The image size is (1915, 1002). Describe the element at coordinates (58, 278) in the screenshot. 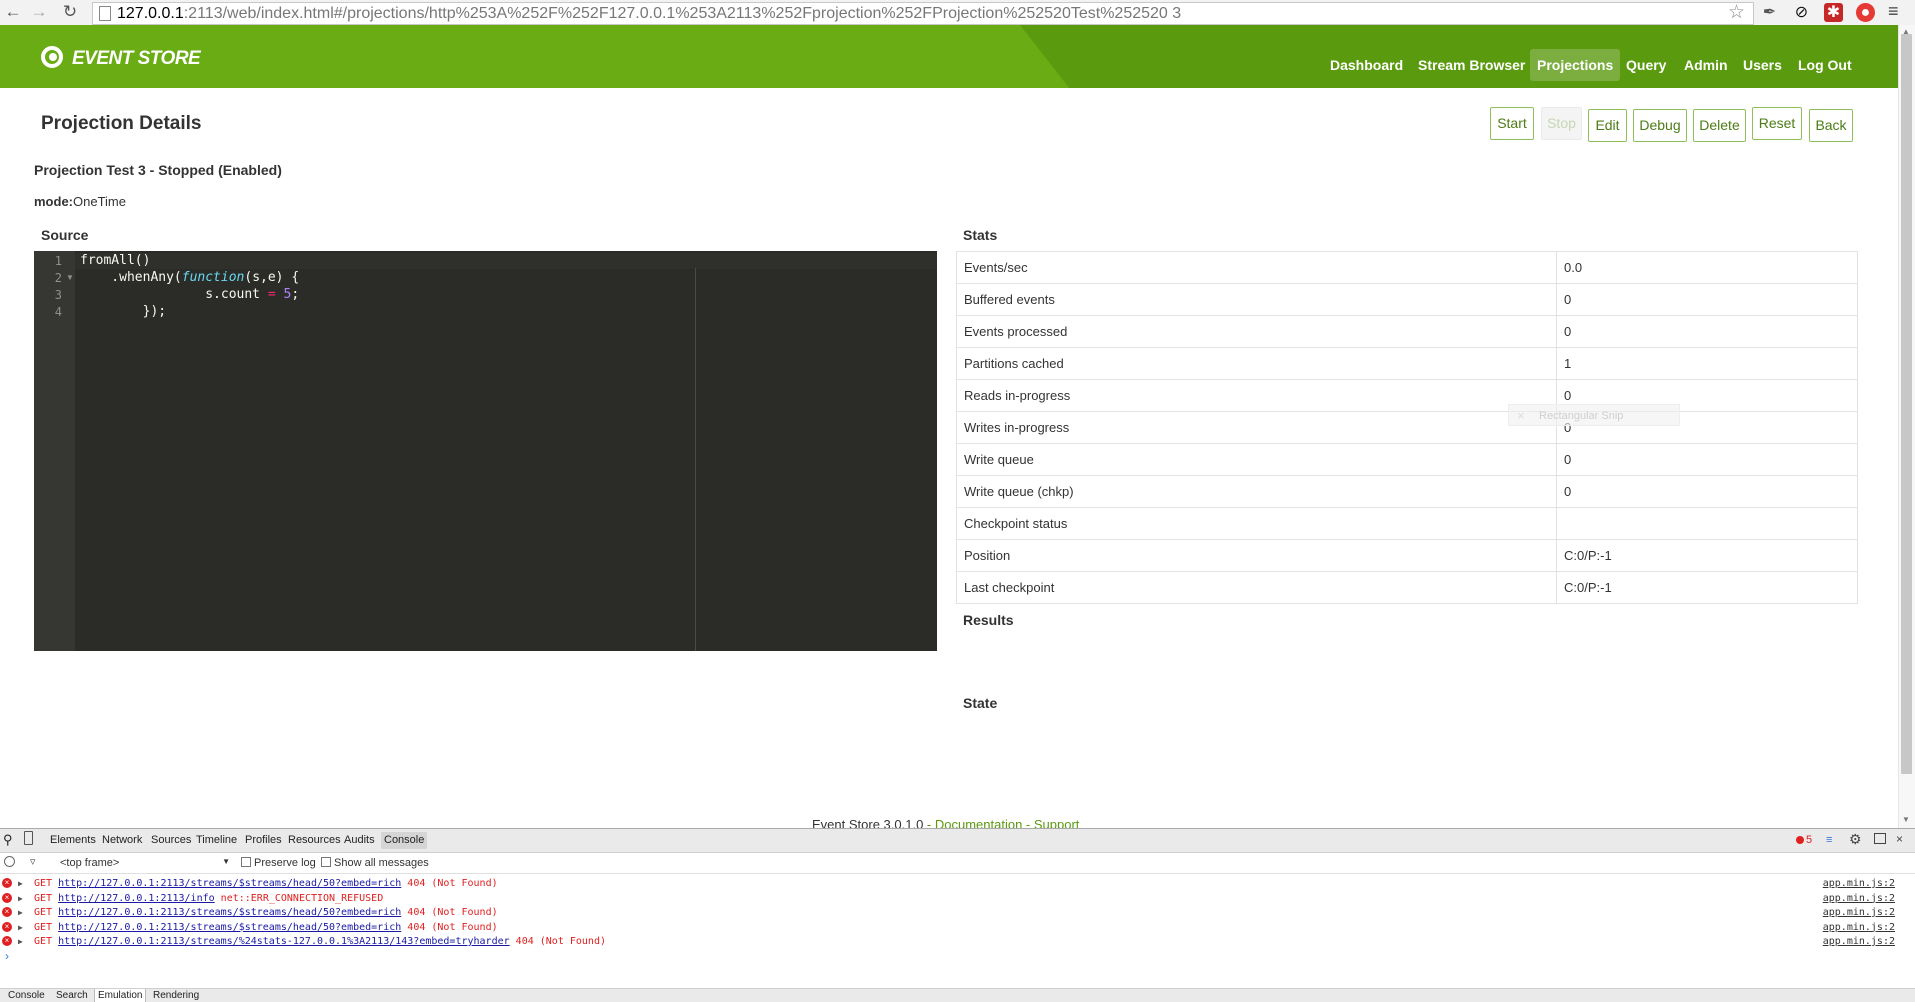

I see `line-number: 2` at that location.